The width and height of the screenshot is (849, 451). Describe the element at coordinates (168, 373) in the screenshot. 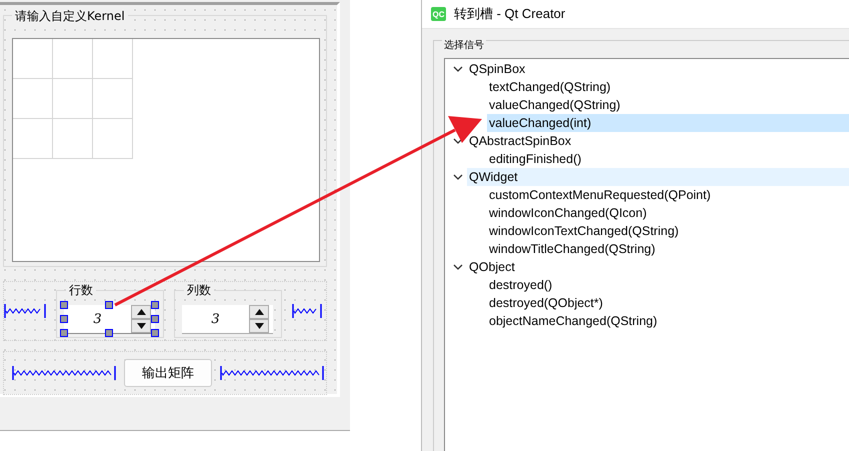

I see `output-matrix-button: 输出矩阵` at that location.